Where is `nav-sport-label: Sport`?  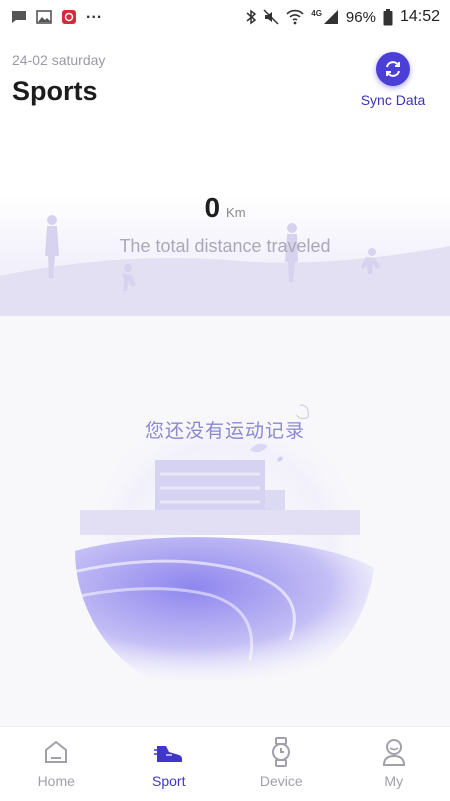 nav-sport-label: Sport is located at coordinates (168, 781).